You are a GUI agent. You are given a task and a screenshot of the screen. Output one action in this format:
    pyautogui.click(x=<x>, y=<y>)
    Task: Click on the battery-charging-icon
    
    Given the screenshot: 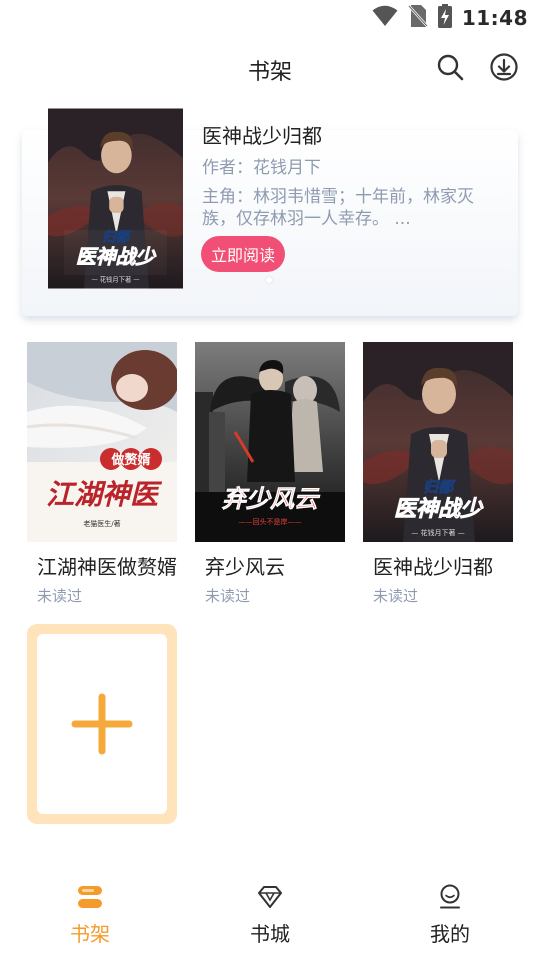 What is the action you would take?
    pyautogui.click(x=444, y=18)
    